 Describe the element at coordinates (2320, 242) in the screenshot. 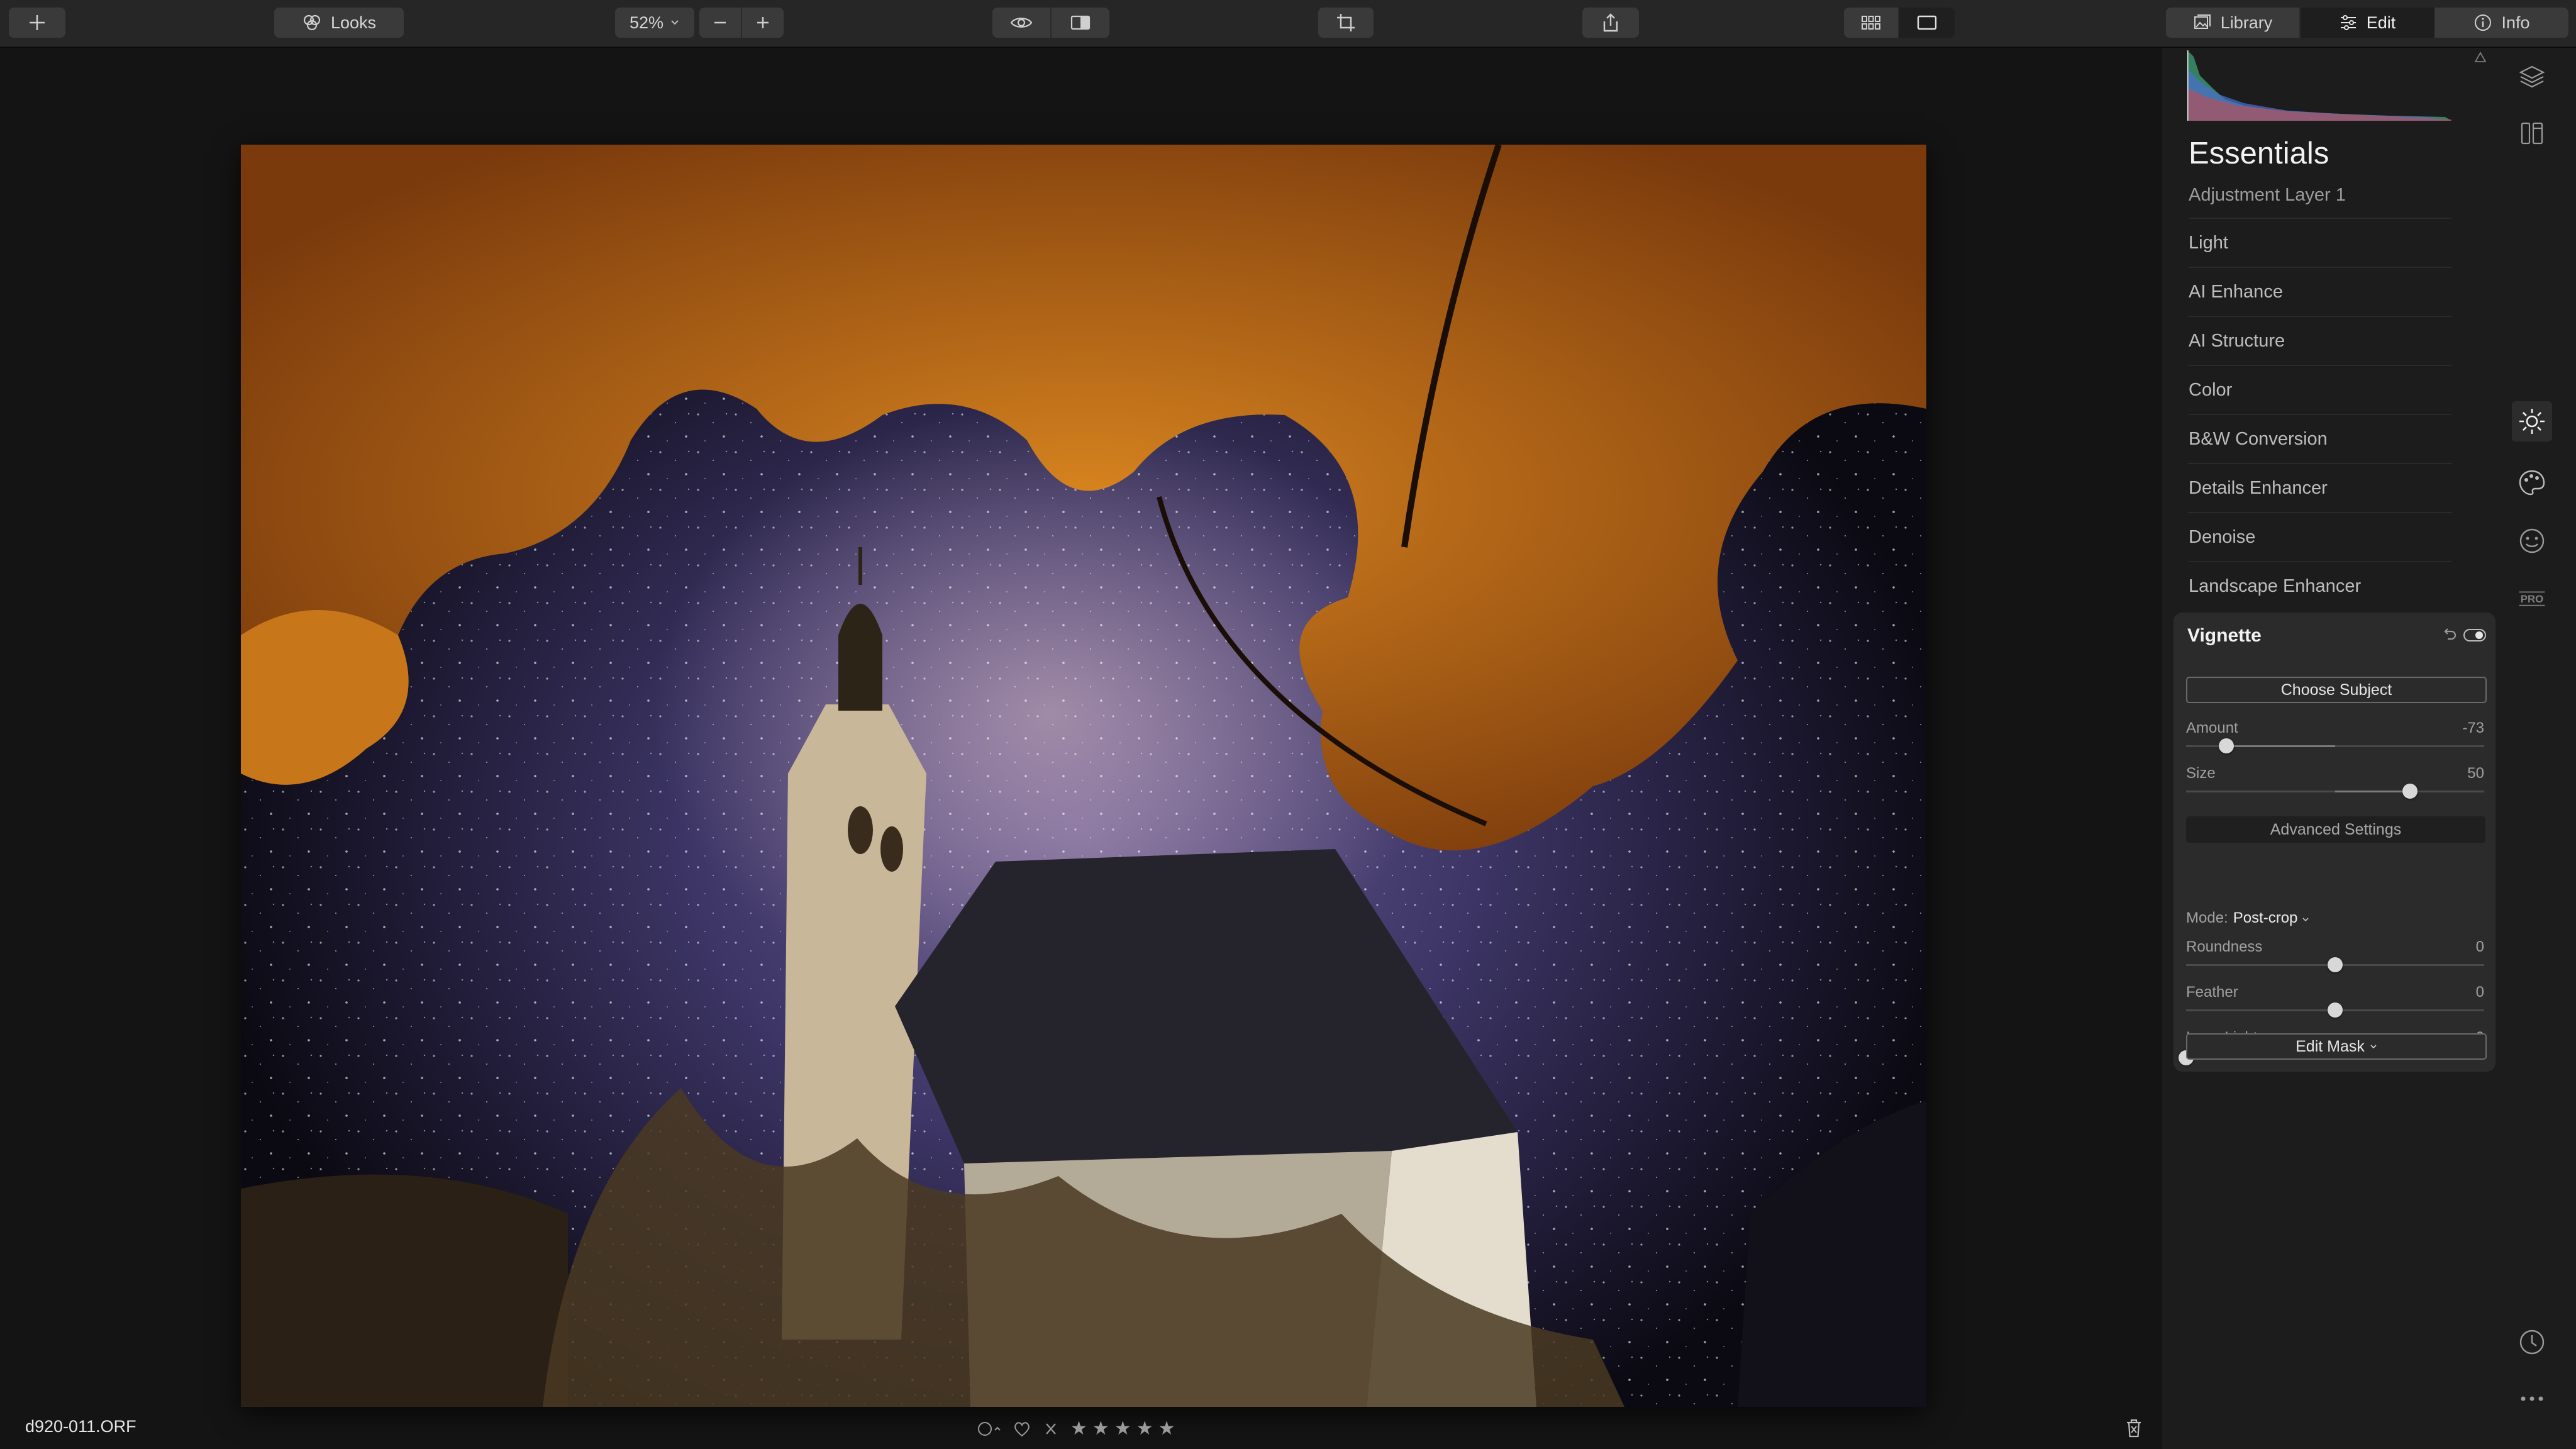

I see `tool-light: Light` at that location.